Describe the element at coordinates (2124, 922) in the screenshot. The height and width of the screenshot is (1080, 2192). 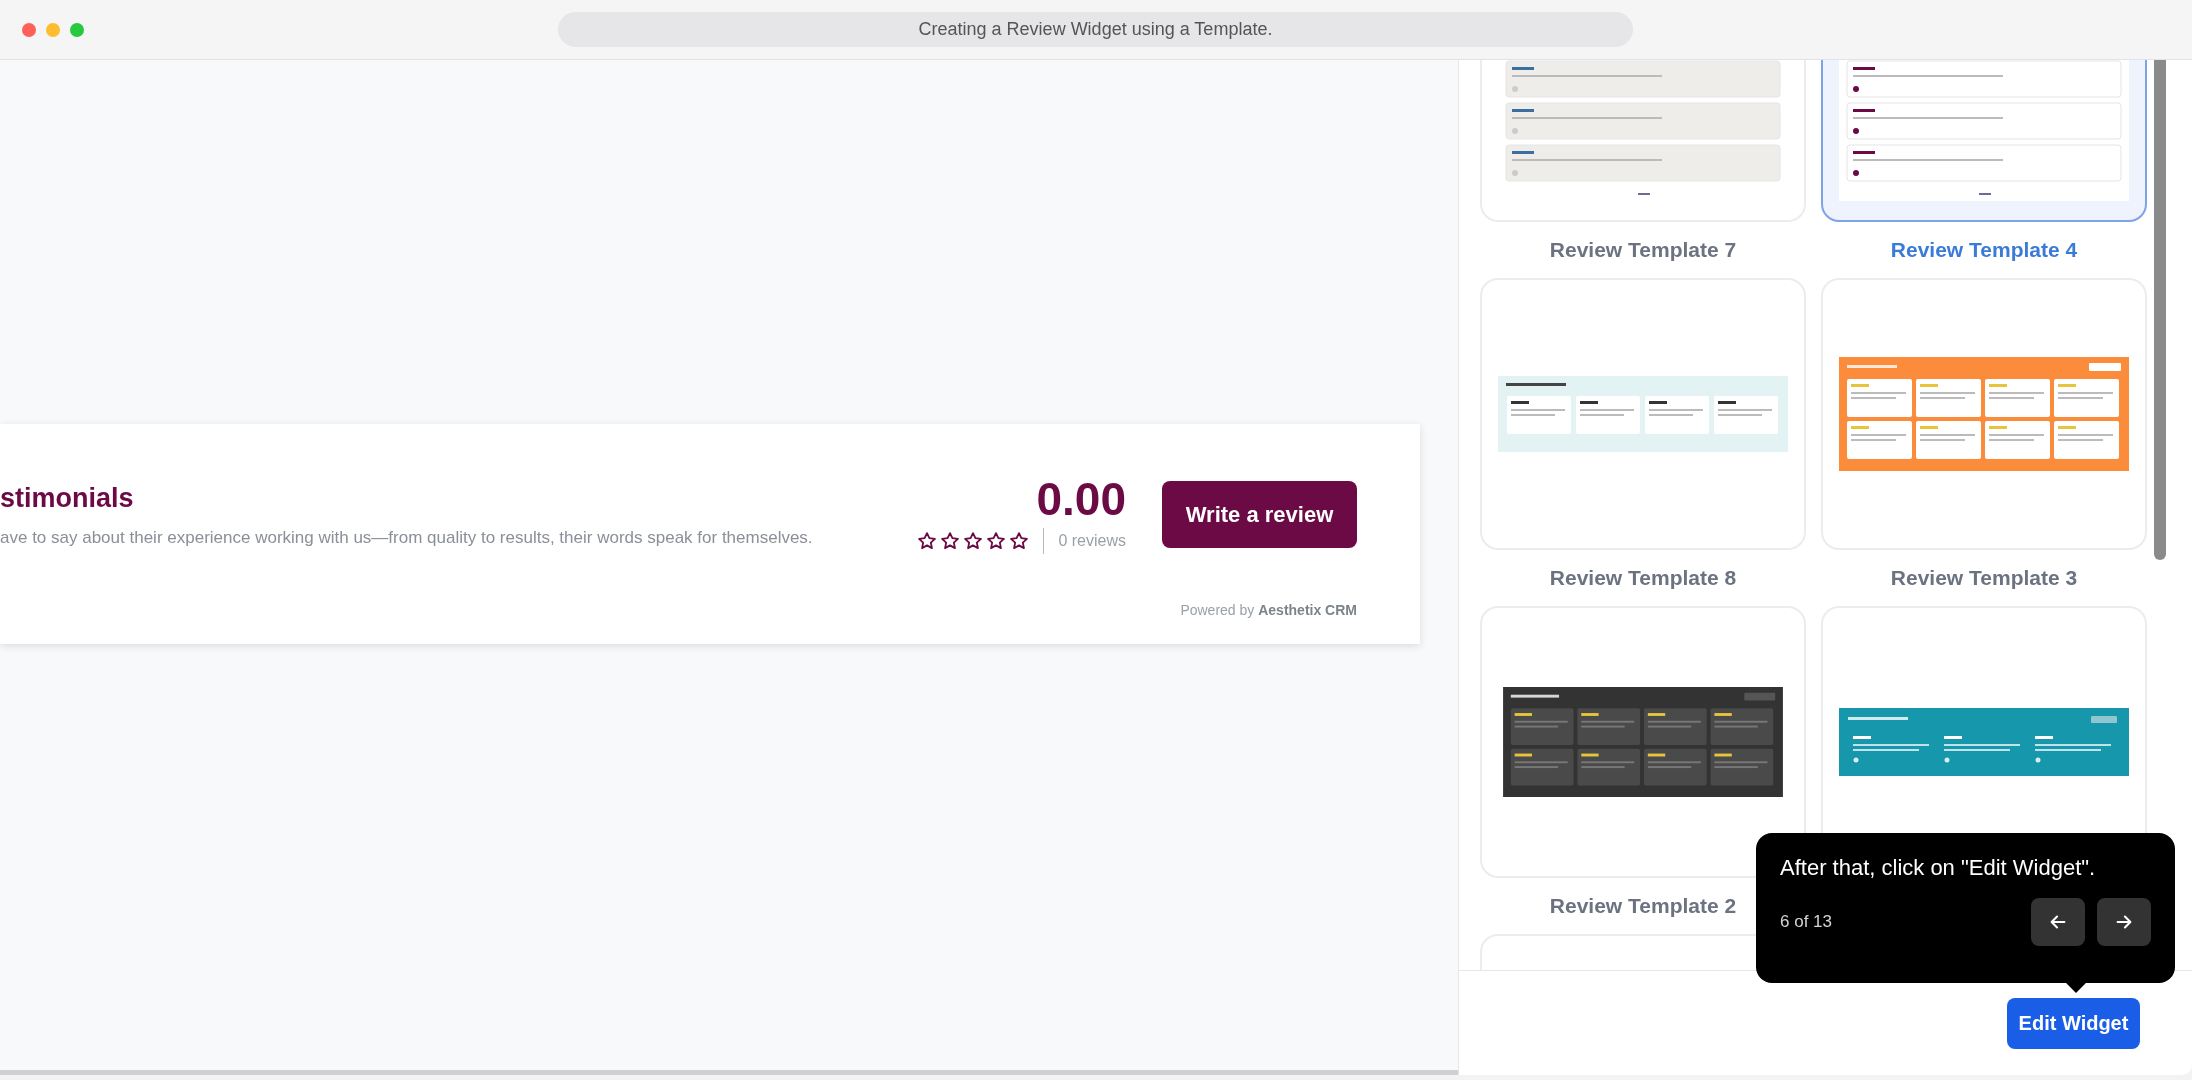
I see `next-button` at that location.